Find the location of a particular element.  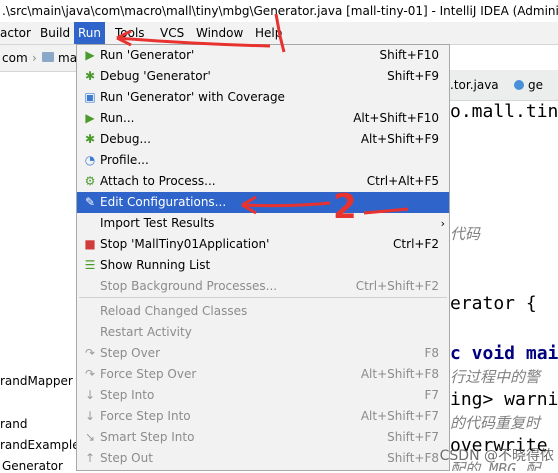

menu-item-label: Step Into is located at coordinates (127, 395).